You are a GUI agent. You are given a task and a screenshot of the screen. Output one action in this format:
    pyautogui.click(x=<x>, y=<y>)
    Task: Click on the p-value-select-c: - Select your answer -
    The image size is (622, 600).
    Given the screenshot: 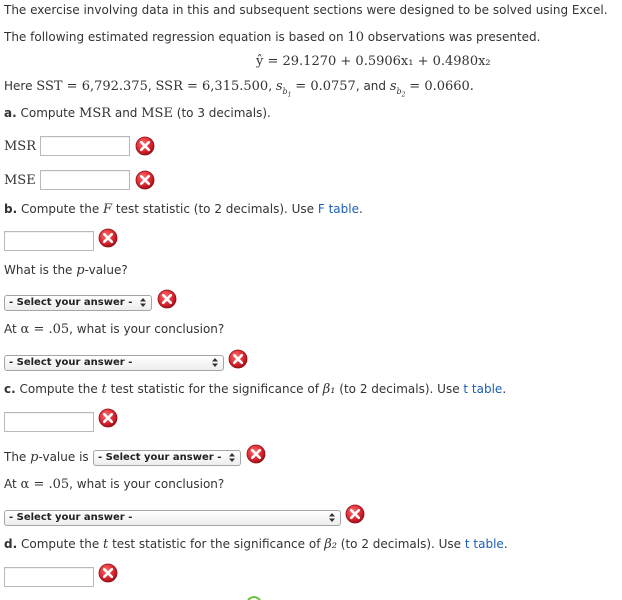 What is the action you would take?
    pyautogui.click(x=167, y=458)
    